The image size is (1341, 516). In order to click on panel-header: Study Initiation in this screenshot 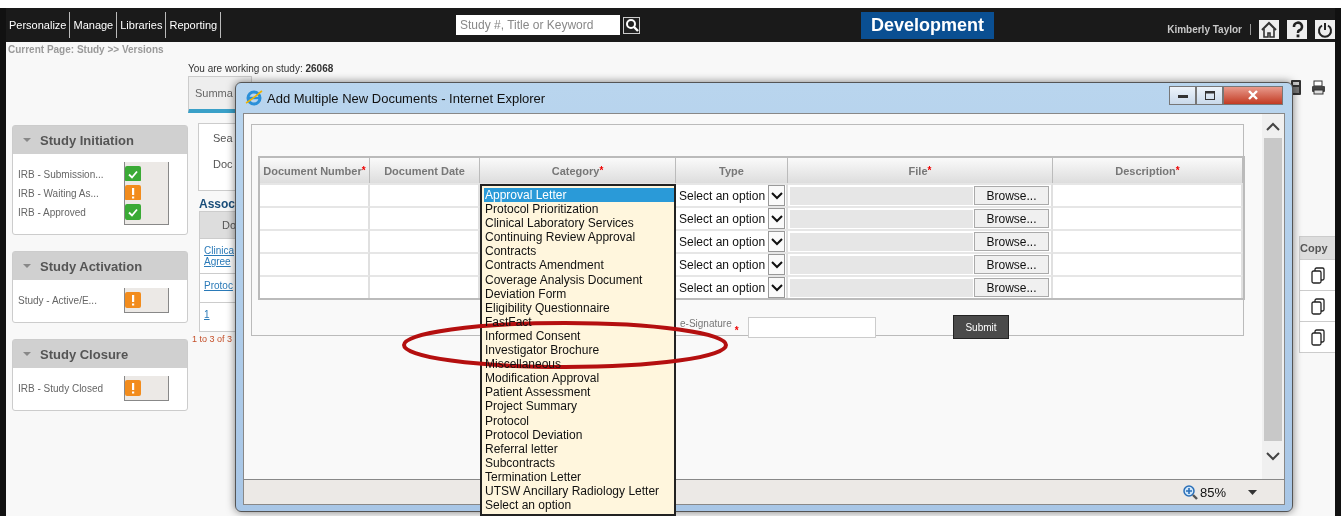, I will do `click(100, 140)`.